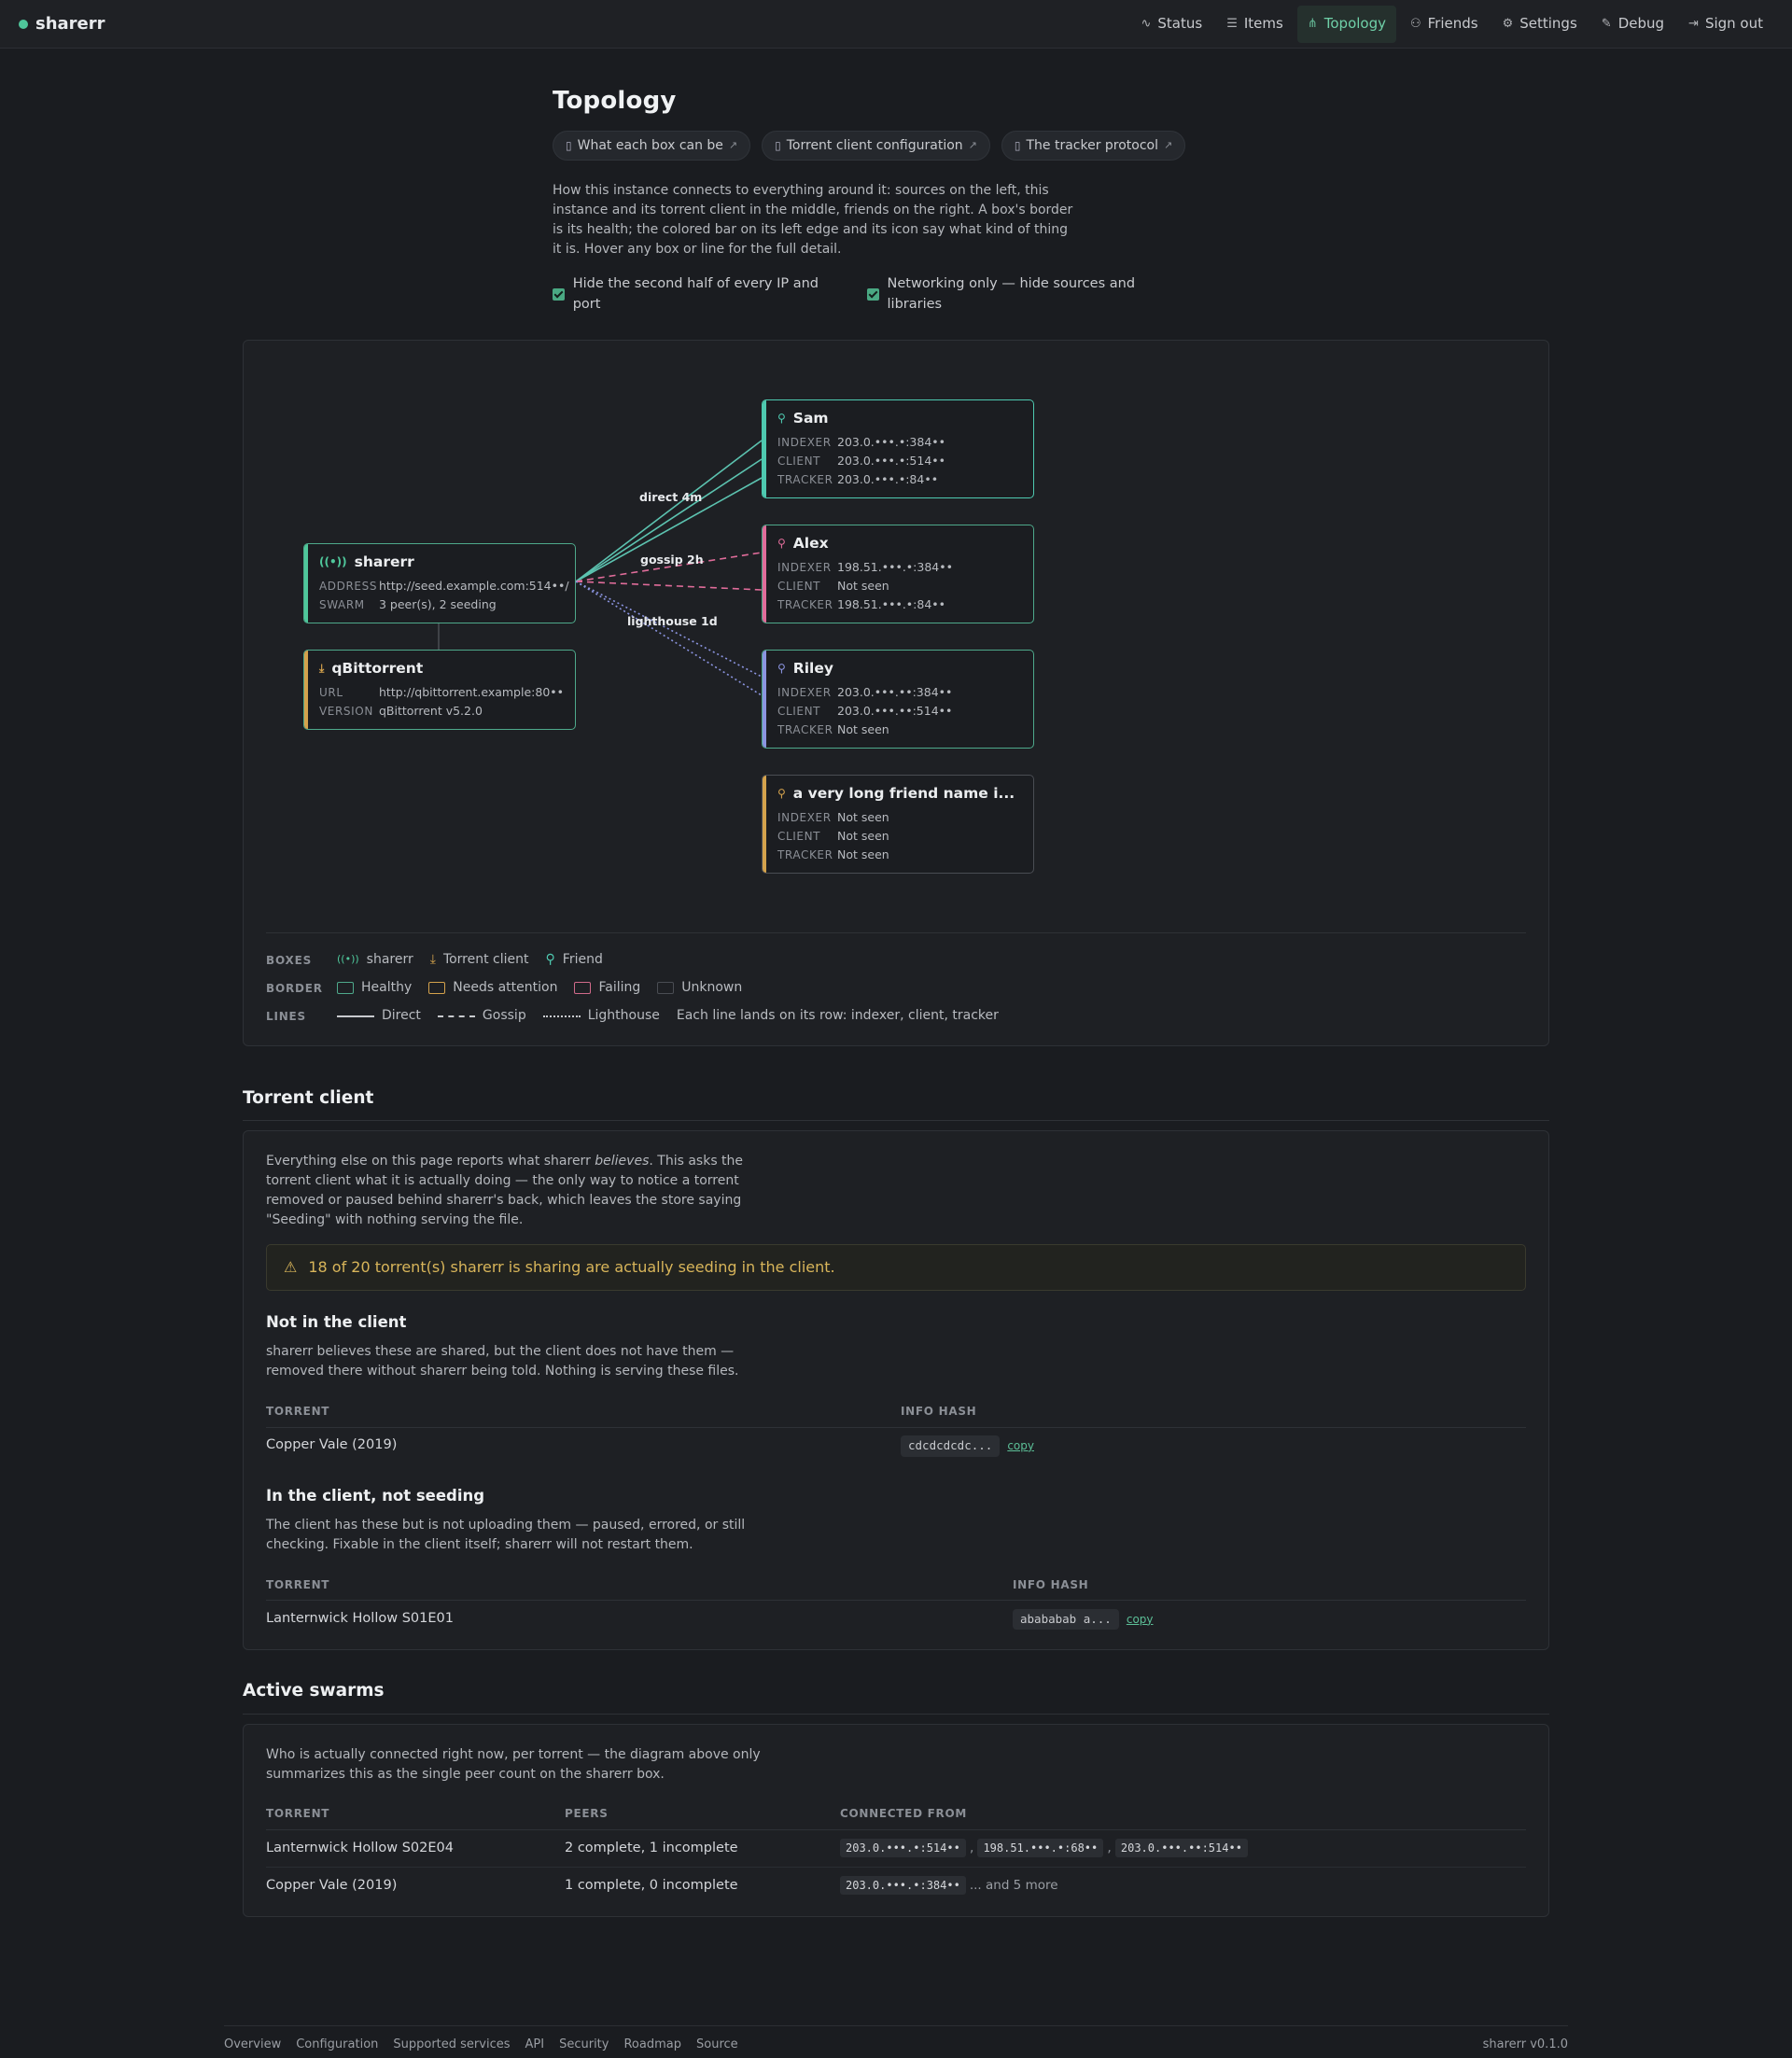  I want to click on footer-link-roadmap: Roadmap, so click(652, 2045).